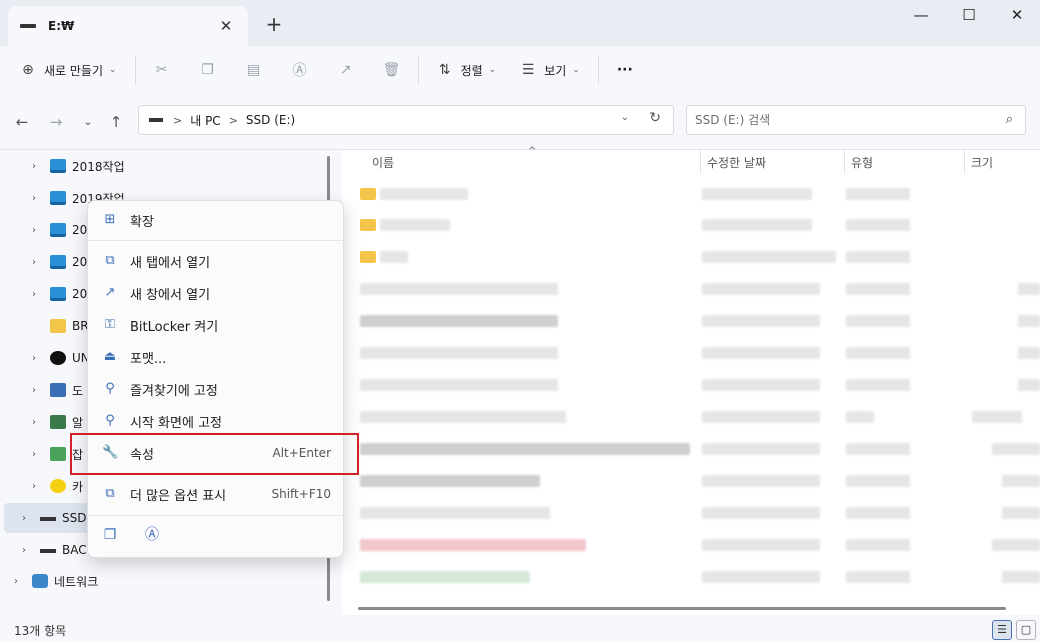  Describe the element at coordinates (162, 70) in the screenshot. I see `cut-button: ✂` at that location.